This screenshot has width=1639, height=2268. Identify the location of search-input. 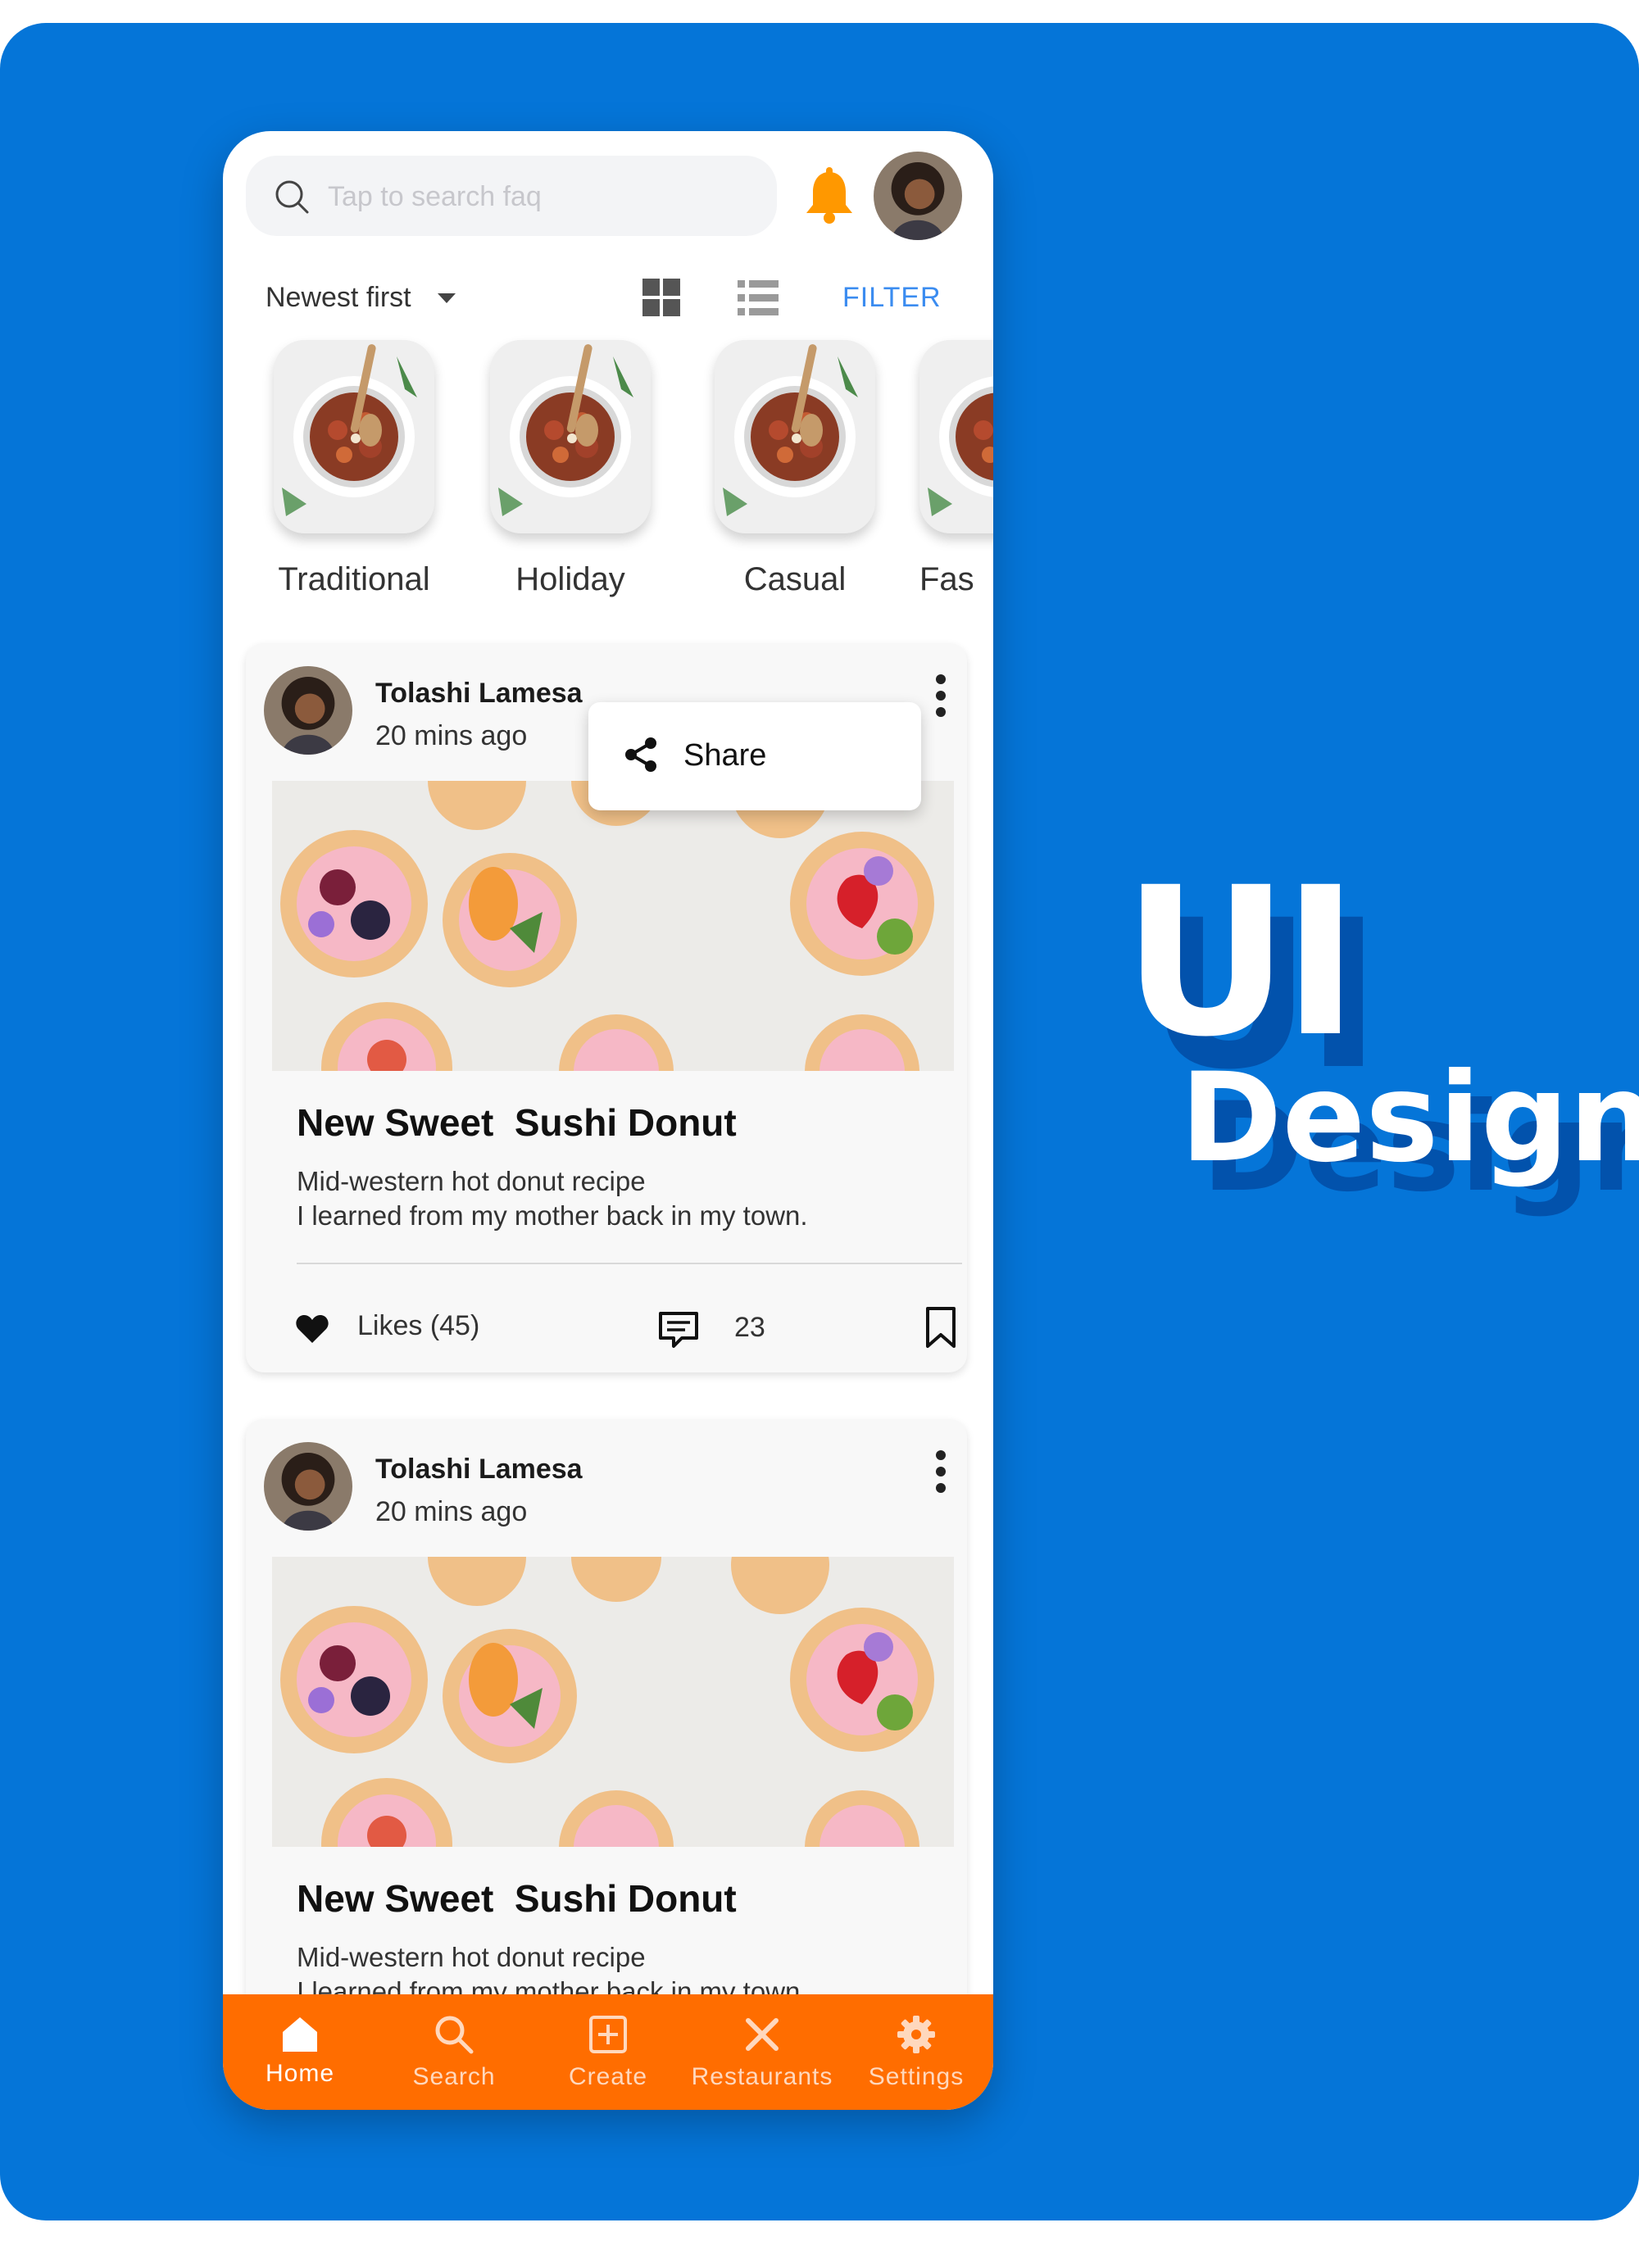
(541, 196).